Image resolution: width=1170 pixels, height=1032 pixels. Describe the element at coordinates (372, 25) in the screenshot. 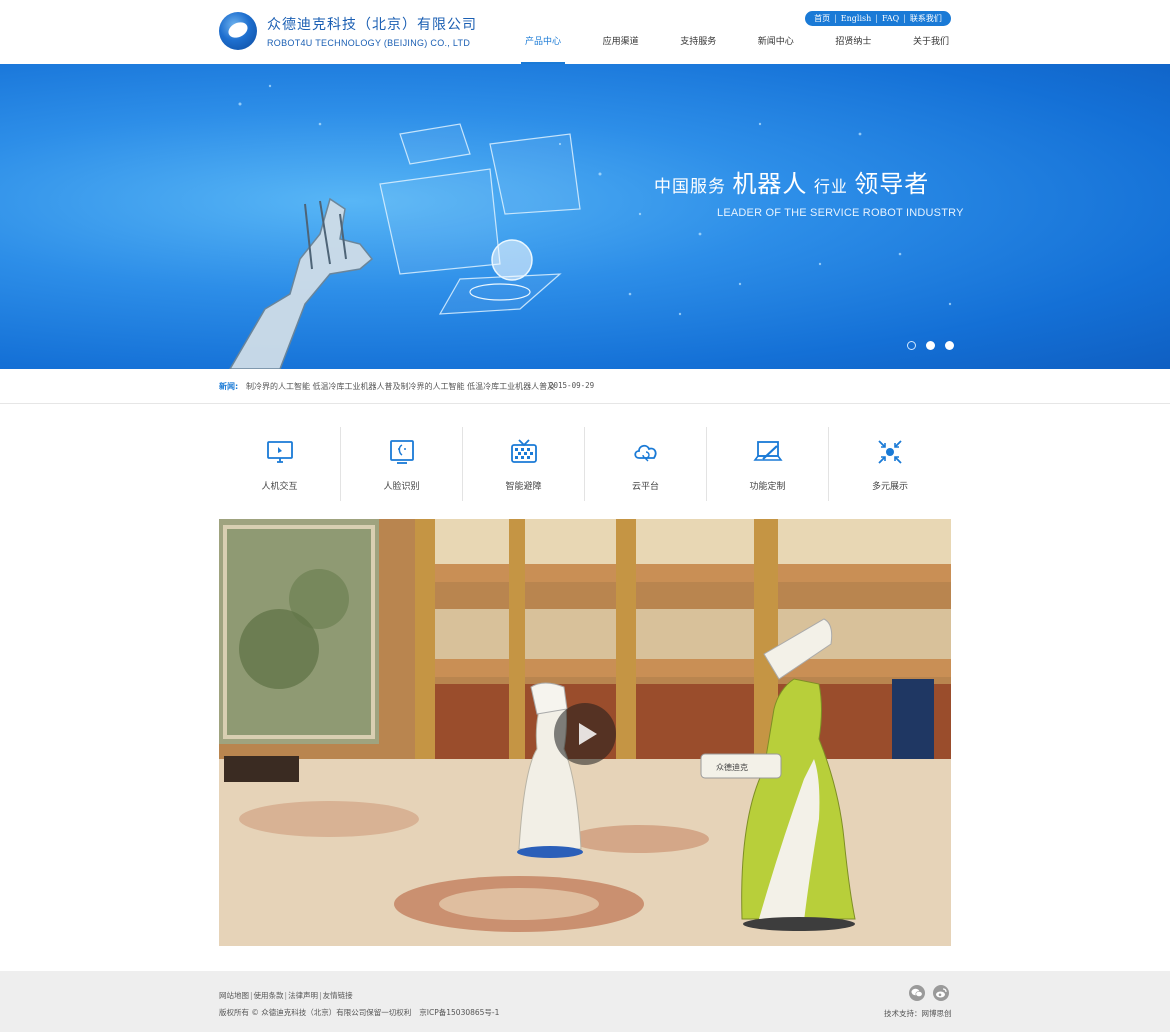

I see `company-name-cn: 众德迪克科技（北京）有限公司` at that location.